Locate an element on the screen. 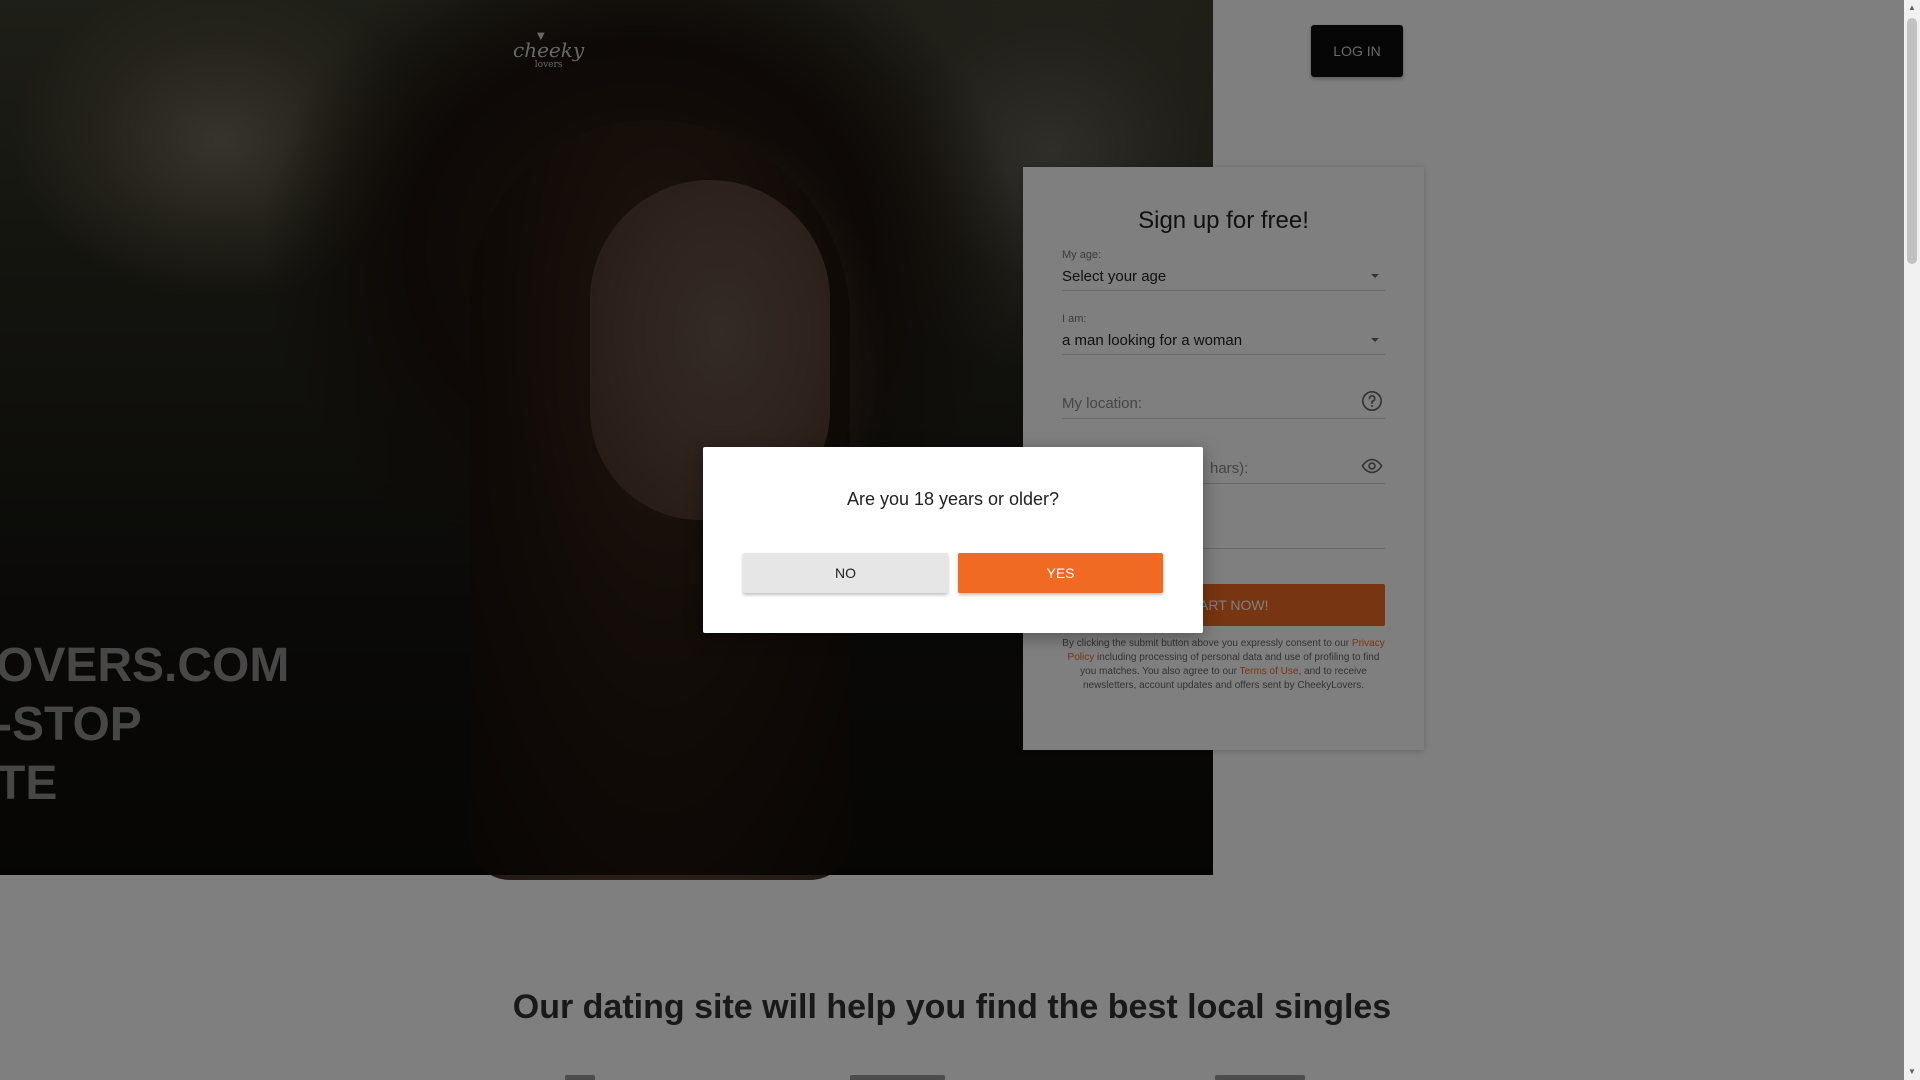 The image size is (1920, 1080). scroll-up-arrow-icon: ▲ is located at coordinates (1912, 8).